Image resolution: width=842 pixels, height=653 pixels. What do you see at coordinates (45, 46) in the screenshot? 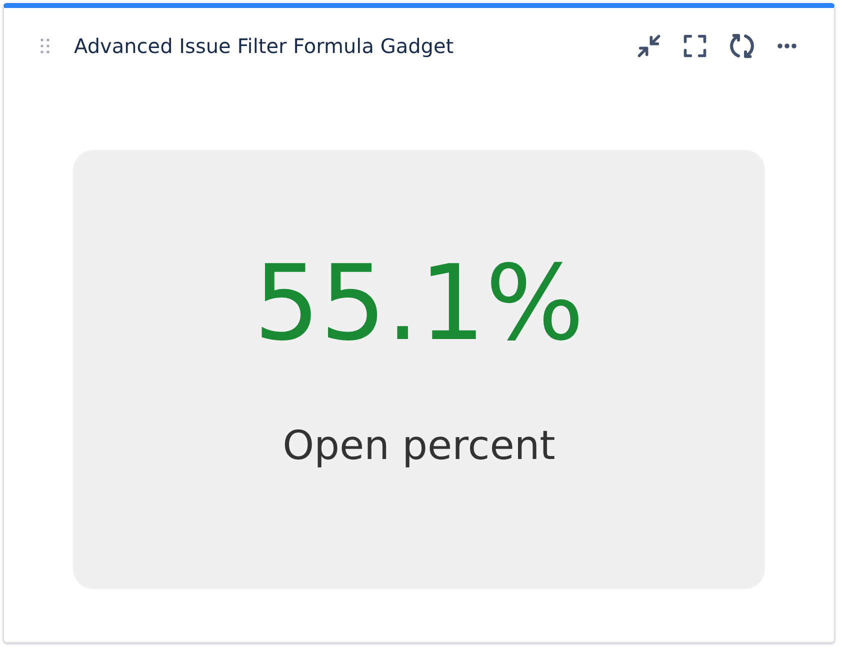
I see `drag-handle-icon` at bounding box center [45, 46].